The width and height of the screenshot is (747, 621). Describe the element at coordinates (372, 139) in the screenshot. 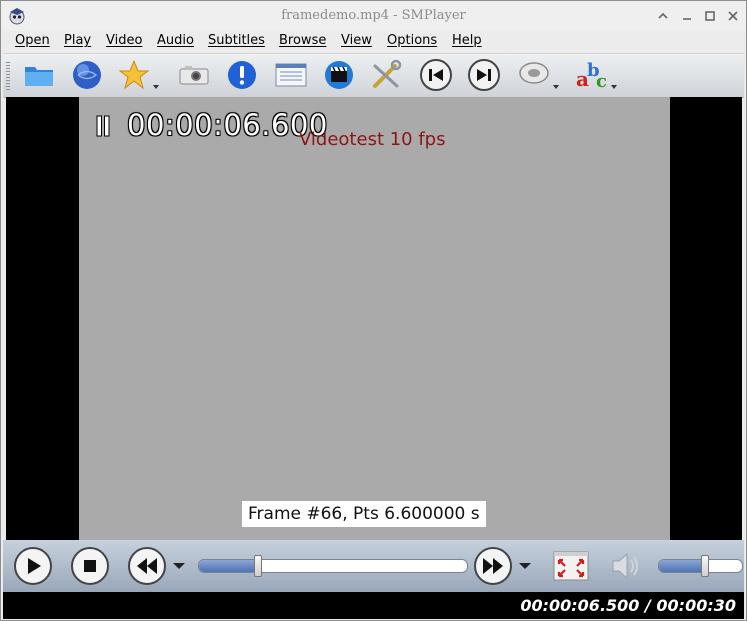

I see `video-overlay-title: Videotest 10 fps` at that location.